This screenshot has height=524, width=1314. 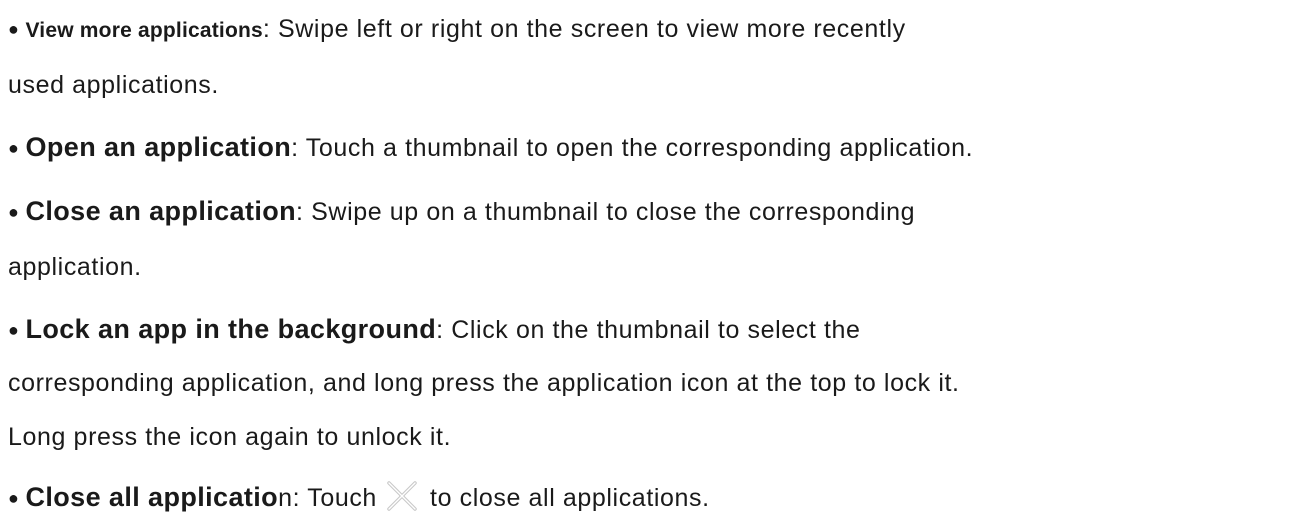 What do you see at coordinates (230, 437) in the screenshot?
I see `item-description-continued: Long press the icon again to unlock it.` at bounding box center [230, 437].